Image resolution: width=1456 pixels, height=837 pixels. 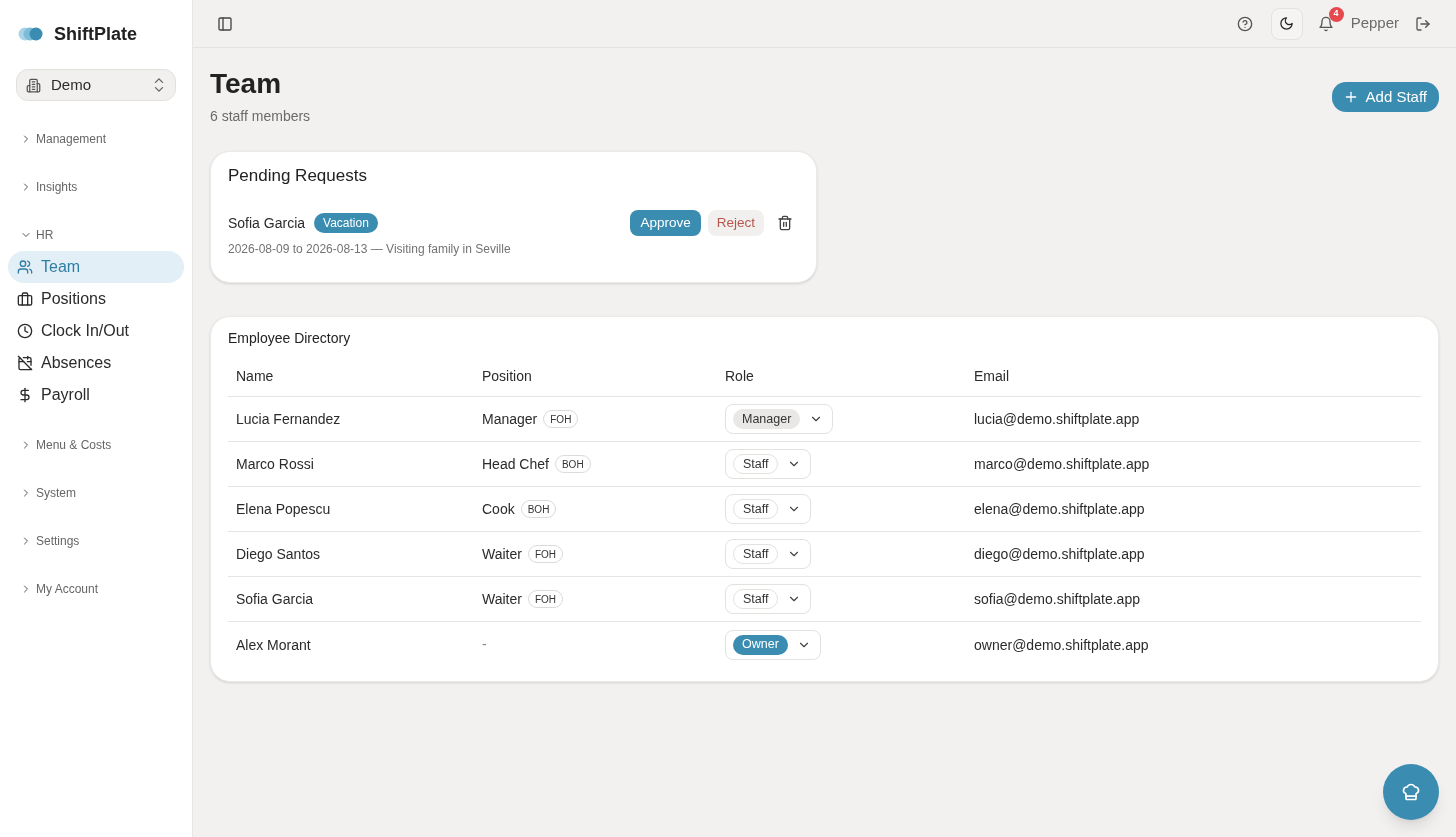 I want to click on theme-toggle-button, so click(x=1286, y=23).